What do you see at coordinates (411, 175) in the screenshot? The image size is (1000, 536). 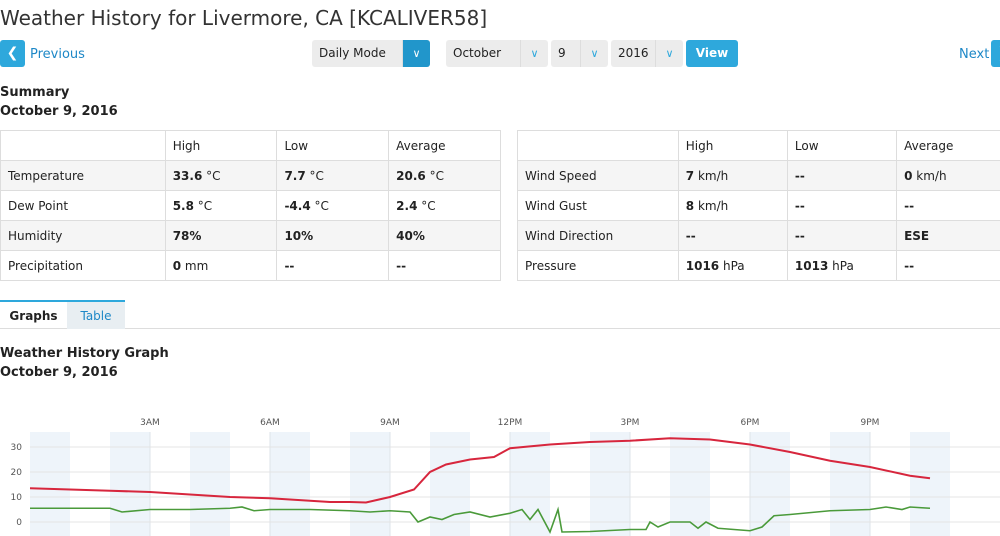 I see `value: 20.6` at bounding box center [411, 175].